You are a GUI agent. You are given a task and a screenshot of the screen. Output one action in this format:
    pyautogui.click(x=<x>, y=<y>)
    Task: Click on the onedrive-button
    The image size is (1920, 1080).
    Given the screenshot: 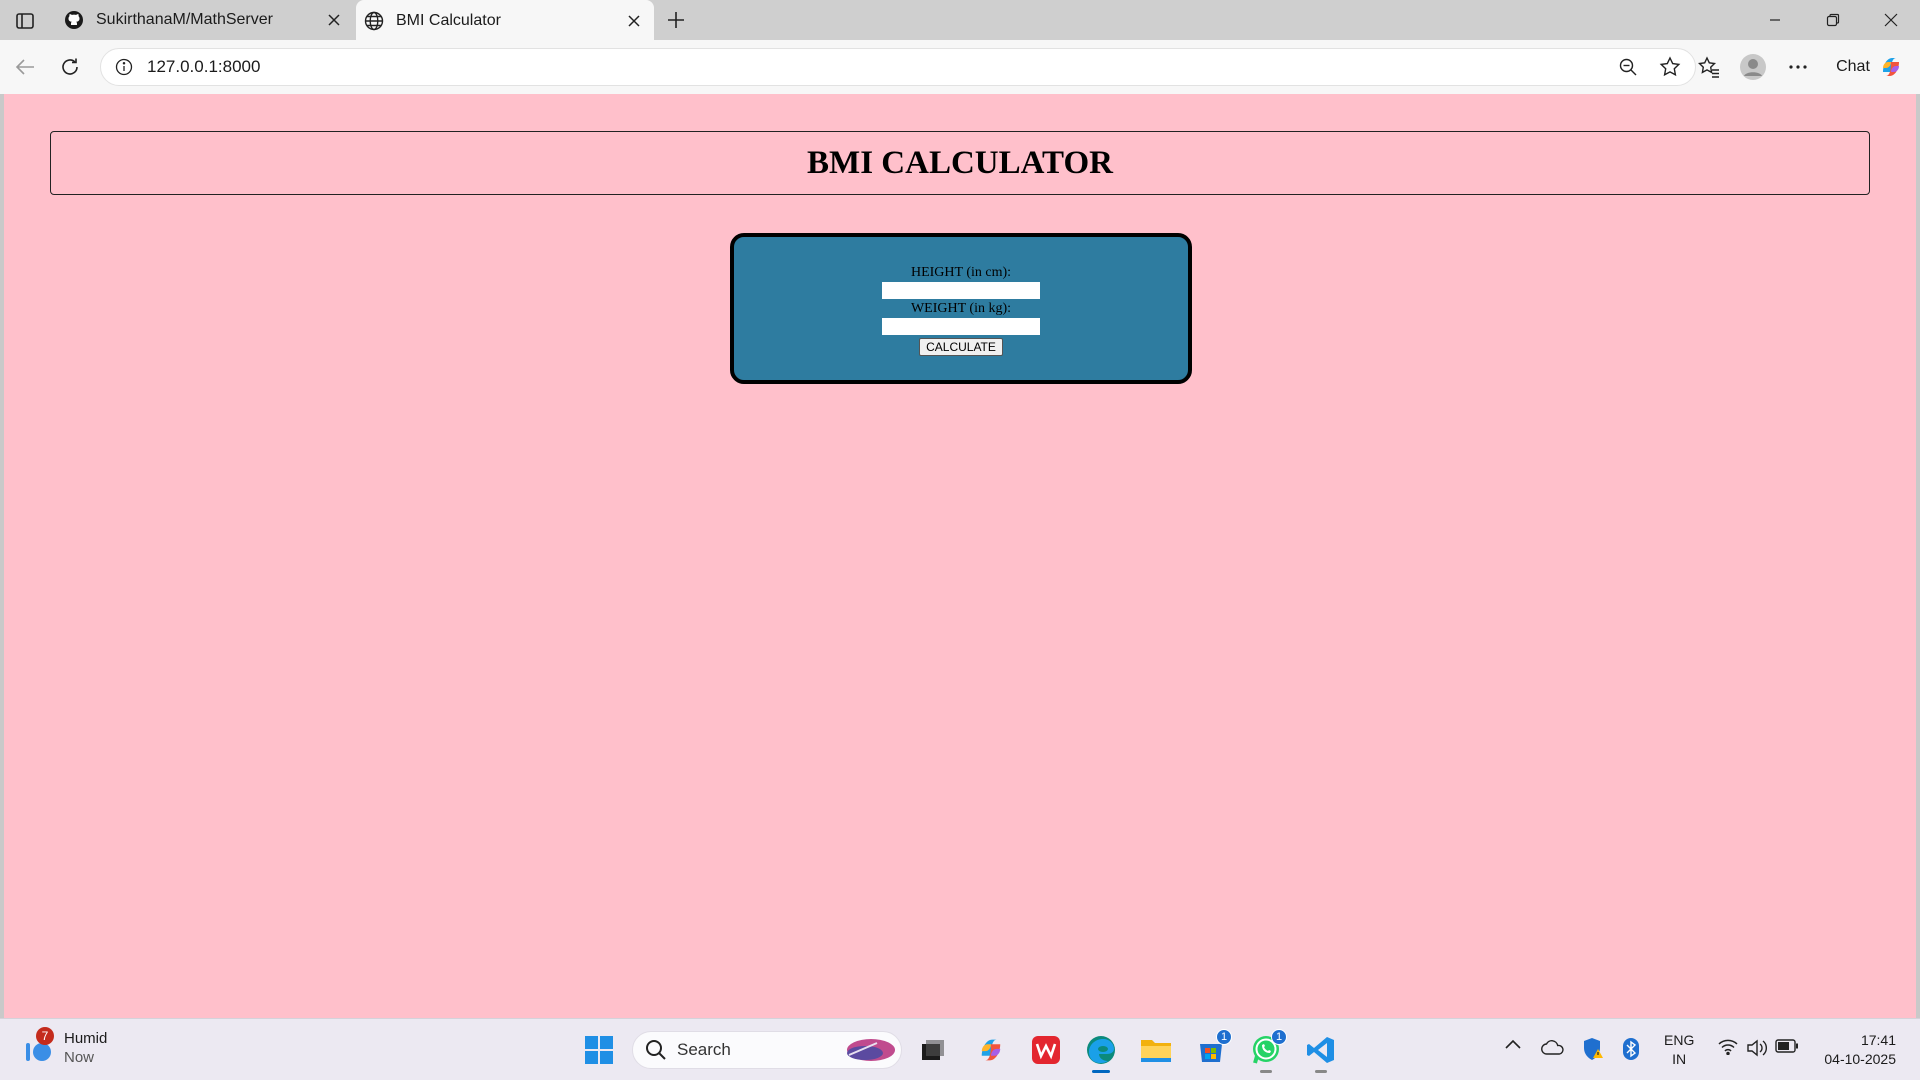 What is the action you would take?
    pyautogui.click(x=1553, y=1047)
    